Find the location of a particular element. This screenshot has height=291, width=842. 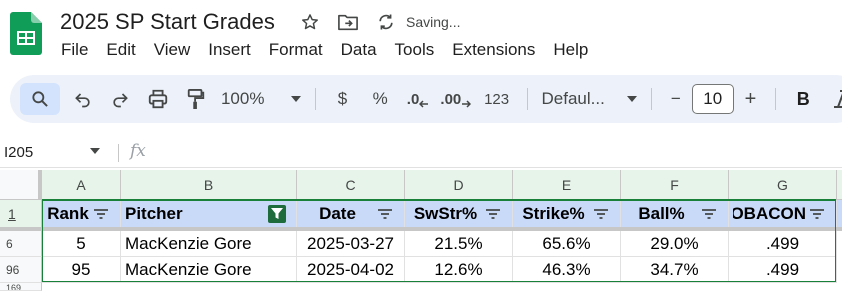

header-cell-xwobacon: xwOBACON is located at coordinates (783, 214).